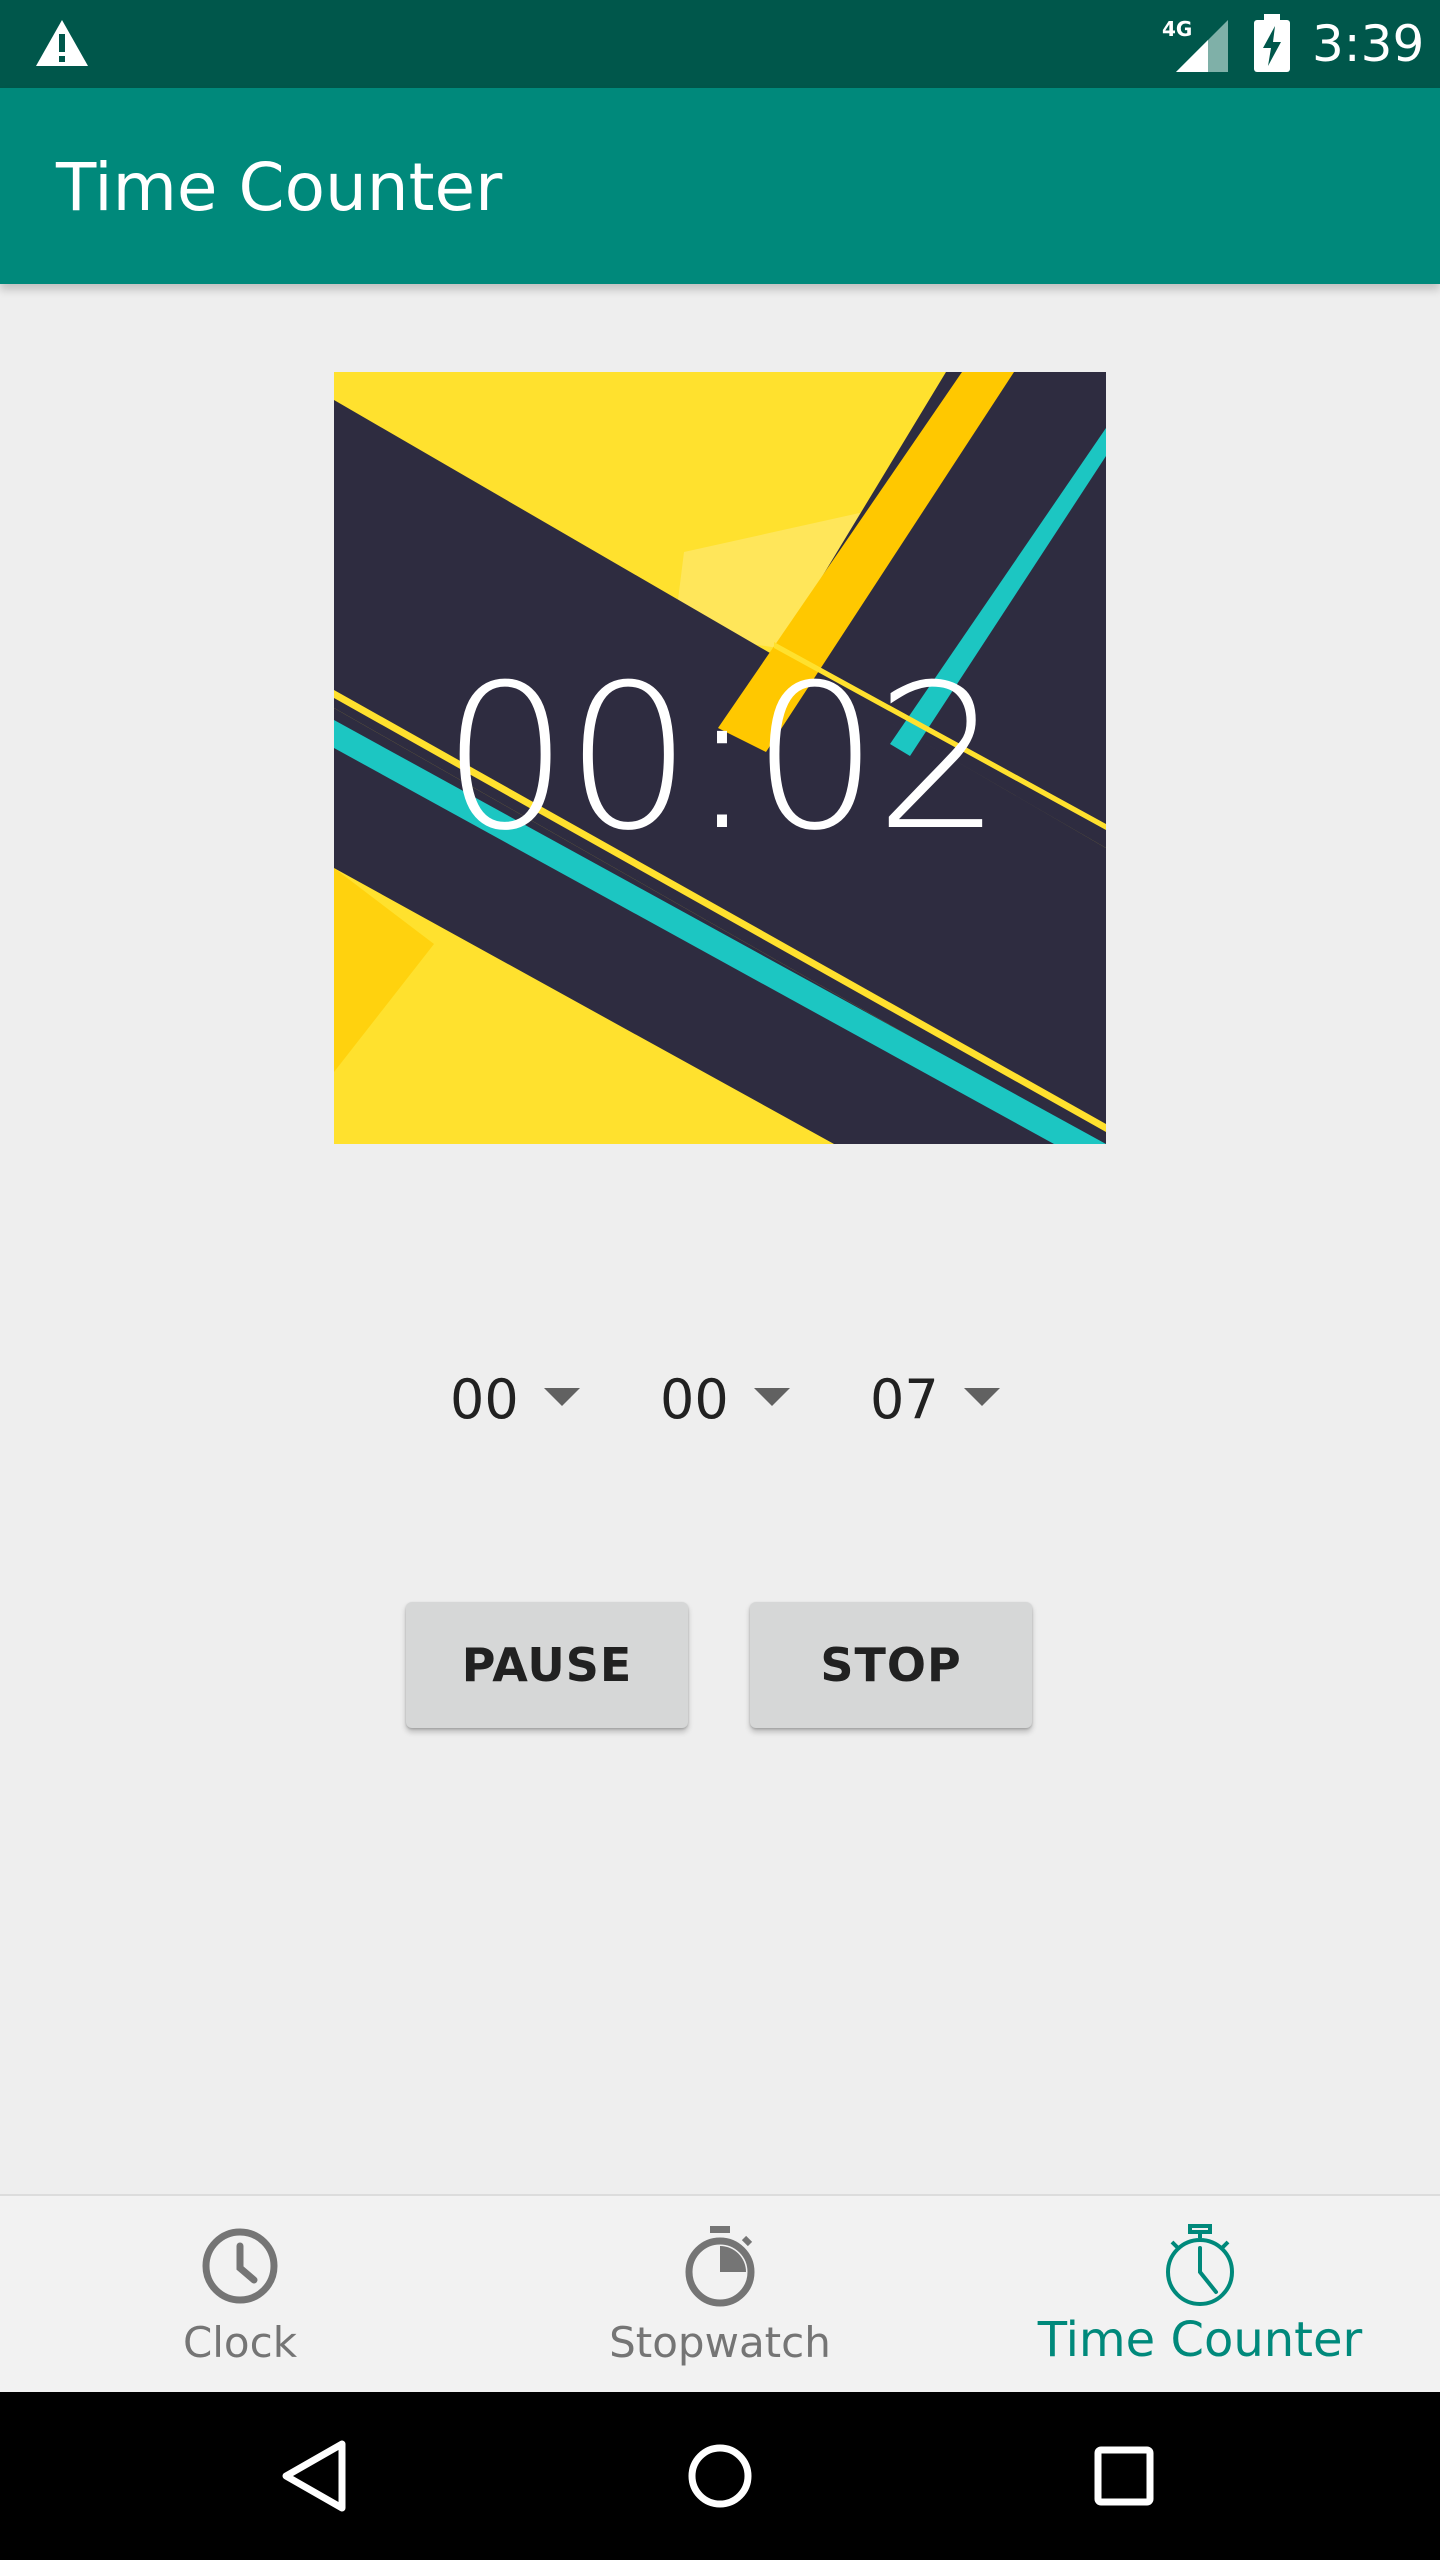 Image resolution: width=1440 pixels, height=2560 pixels. I want to click on minutes-value: 00, so click(694, 1399).